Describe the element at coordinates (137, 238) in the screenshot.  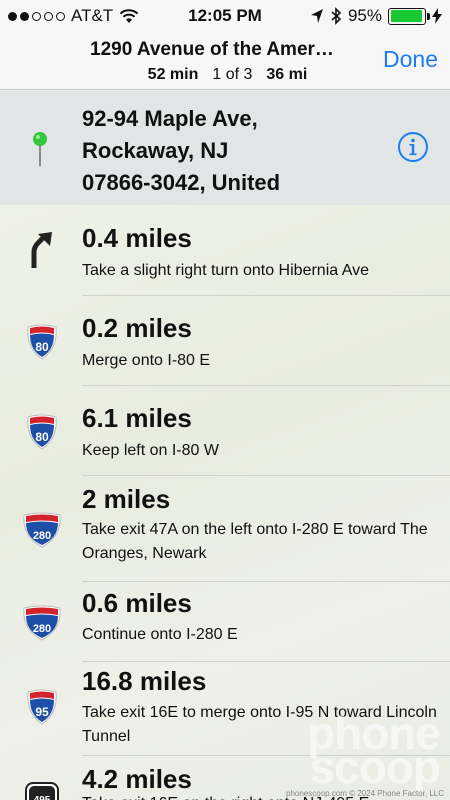
I see `step-distance: 0.4 miles` at that location.